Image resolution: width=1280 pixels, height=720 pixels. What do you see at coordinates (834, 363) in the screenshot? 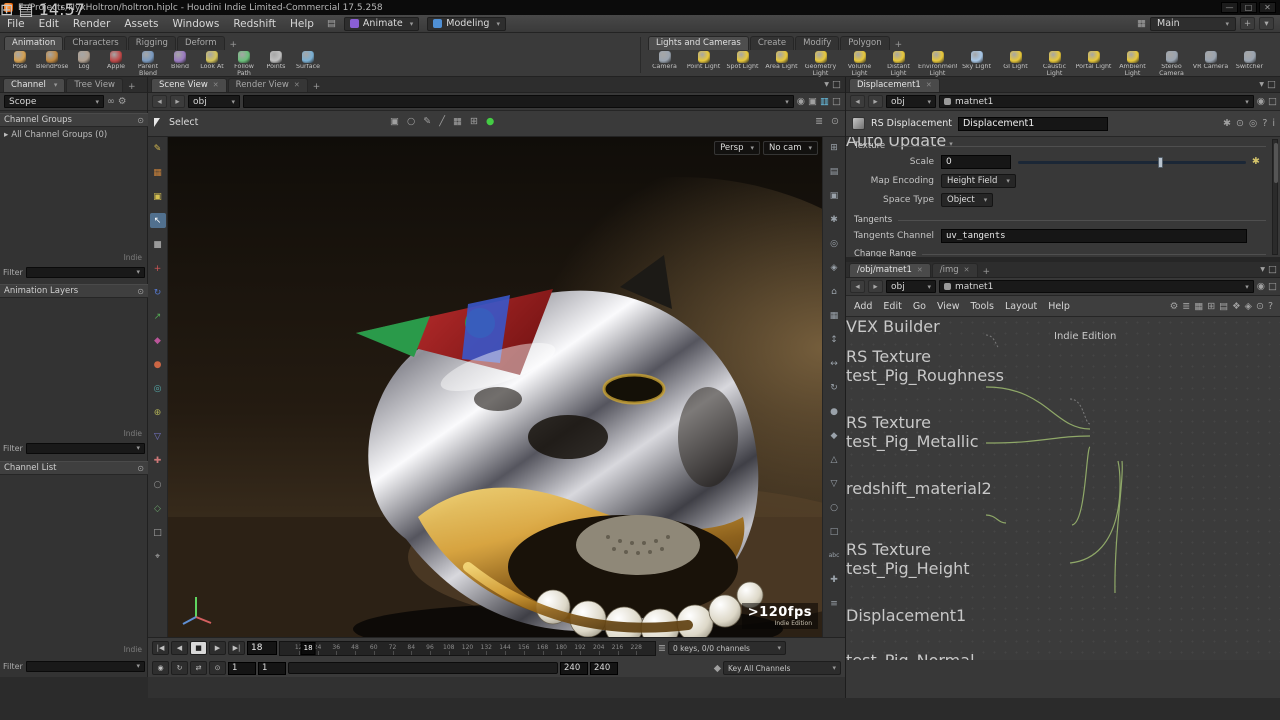
I see `horizontal-icon: ↔` at bounding box center [834, 363].